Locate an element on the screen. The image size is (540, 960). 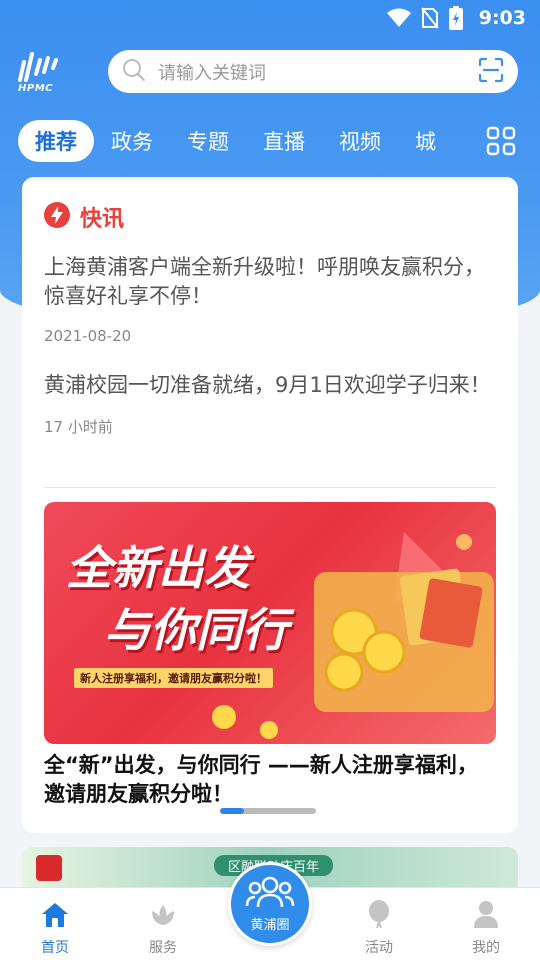
banner-caption: 全“新”出发，与你同行 ——新人注册享福利，邀请朋友赢积分啦！ is located at coordinates (270, 780).